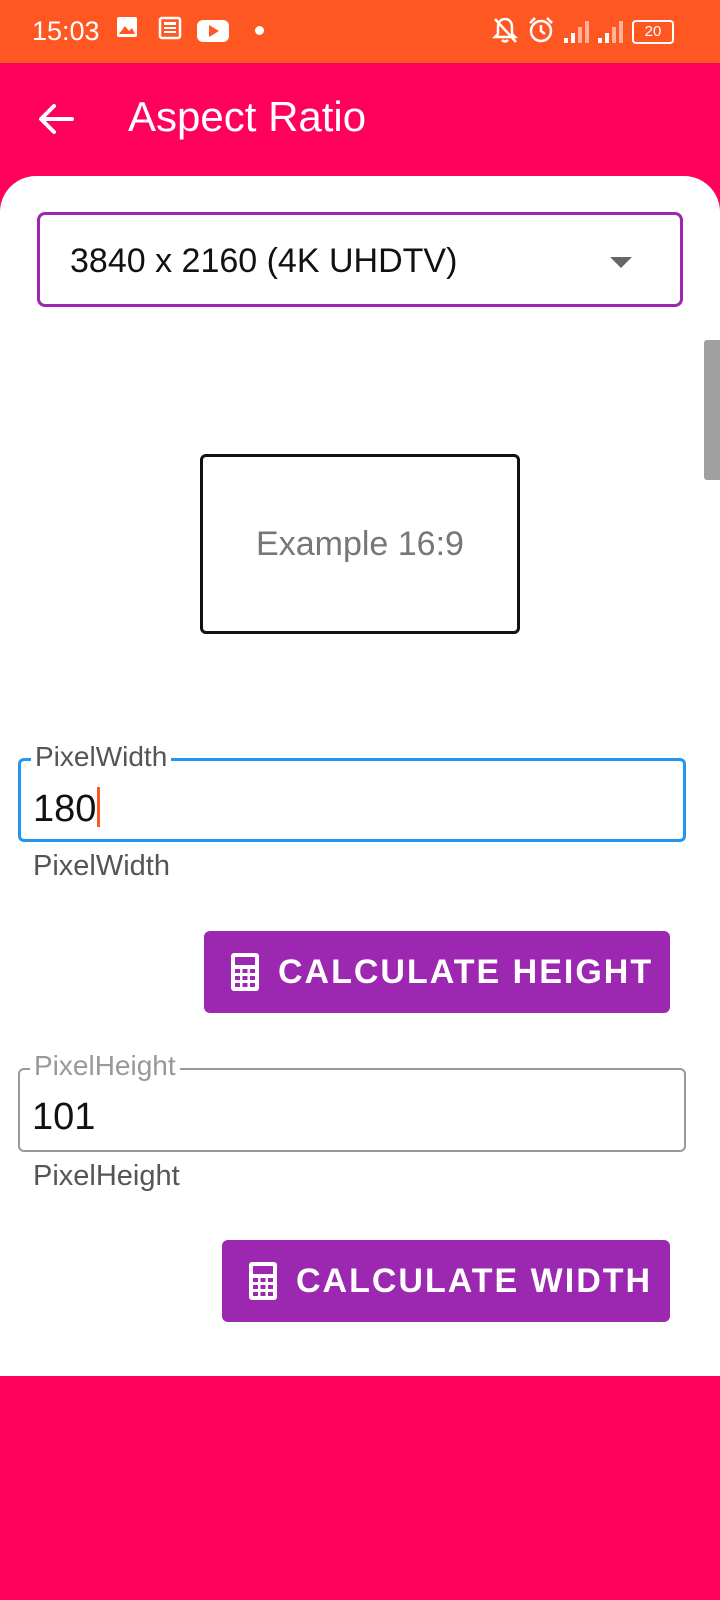 The image size is (720, 1600). Describe the element at coordinates (56, 119) in the screenshot. I see `arrow-left-icon` at that location.